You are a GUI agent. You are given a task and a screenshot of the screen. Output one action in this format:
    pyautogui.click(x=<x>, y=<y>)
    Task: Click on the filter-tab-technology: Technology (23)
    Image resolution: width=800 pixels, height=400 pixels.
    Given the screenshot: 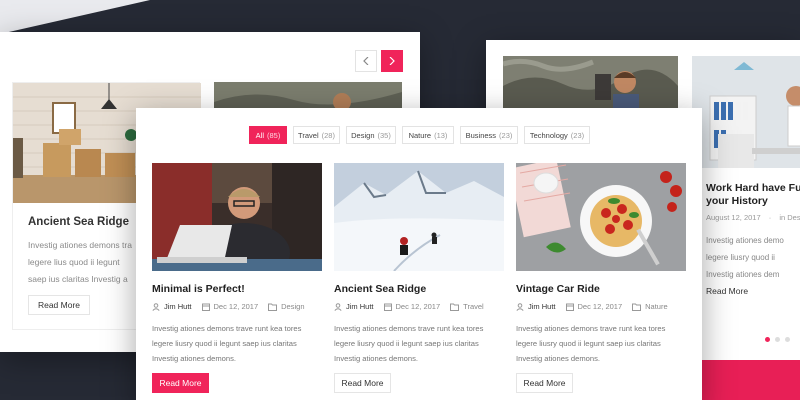 What is the action you would take?
    pyautogui.click(x=557, y=135)
    